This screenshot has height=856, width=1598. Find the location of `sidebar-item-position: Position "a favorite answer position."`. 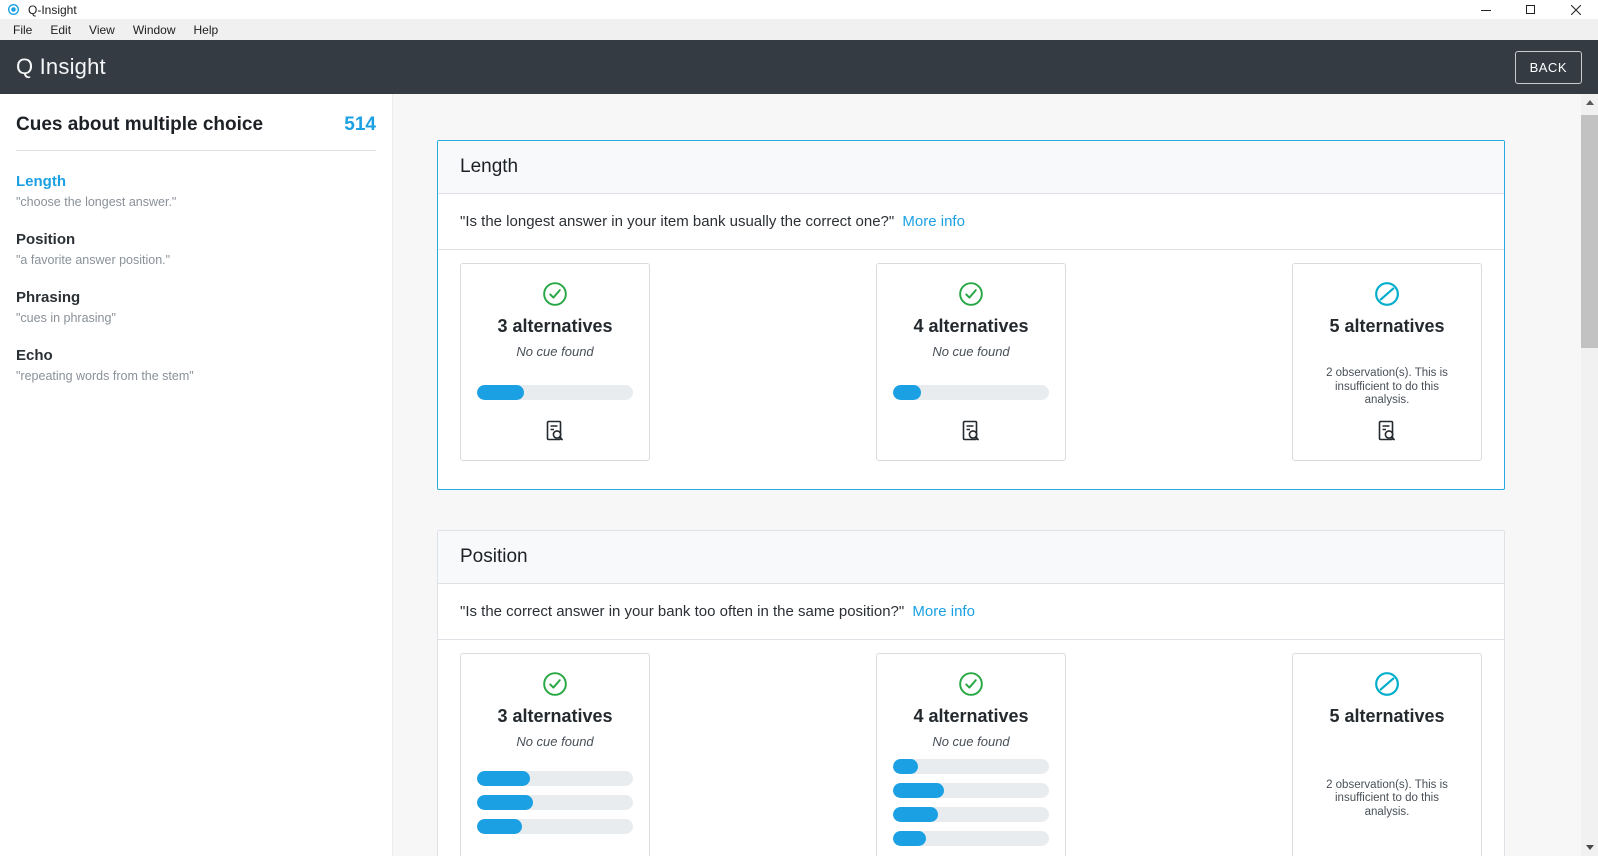

sidebar-item-position: Position "a favorite answer position." is located at coordinates (196, 249).